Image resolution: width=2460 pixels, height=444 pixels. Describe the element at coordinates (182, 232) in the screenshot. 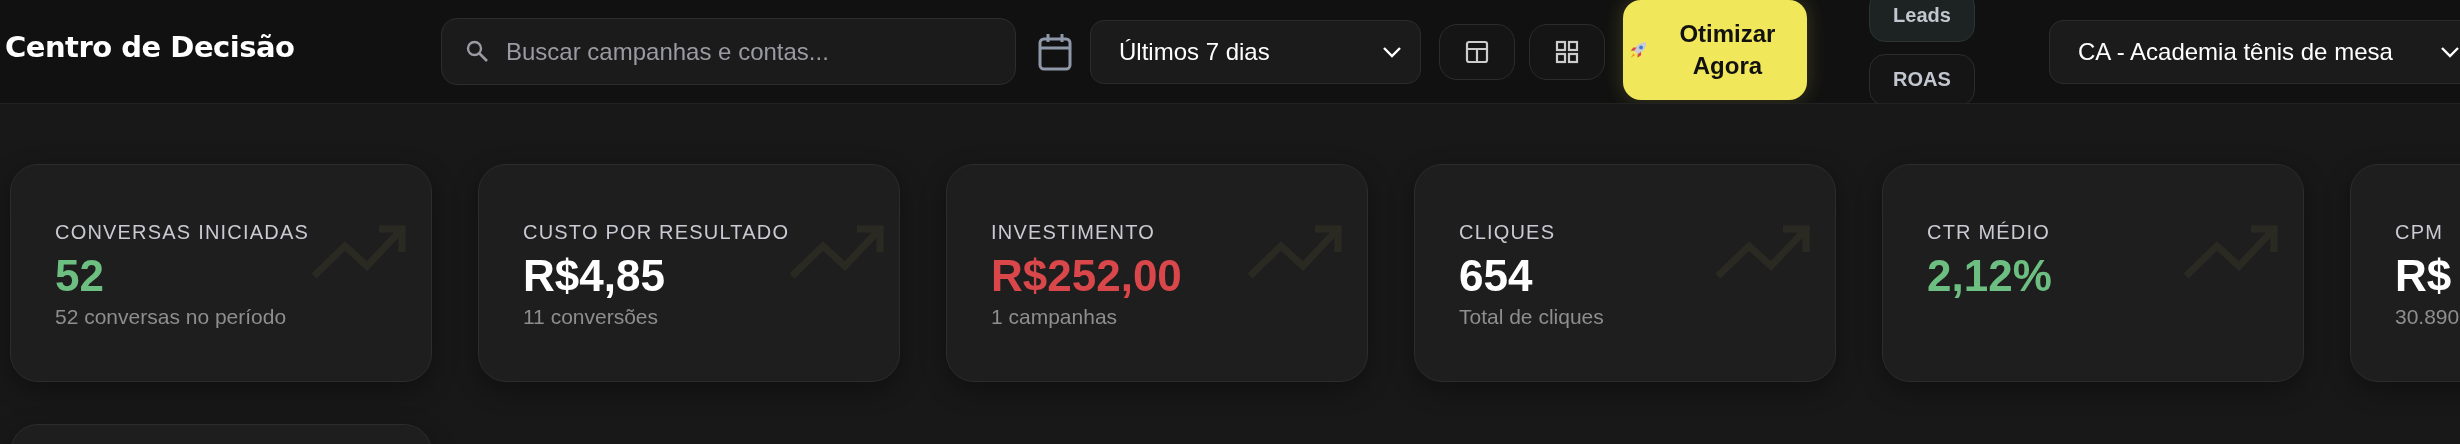

I see `metric-label: CONVERSAS INICIADAS` at that location.